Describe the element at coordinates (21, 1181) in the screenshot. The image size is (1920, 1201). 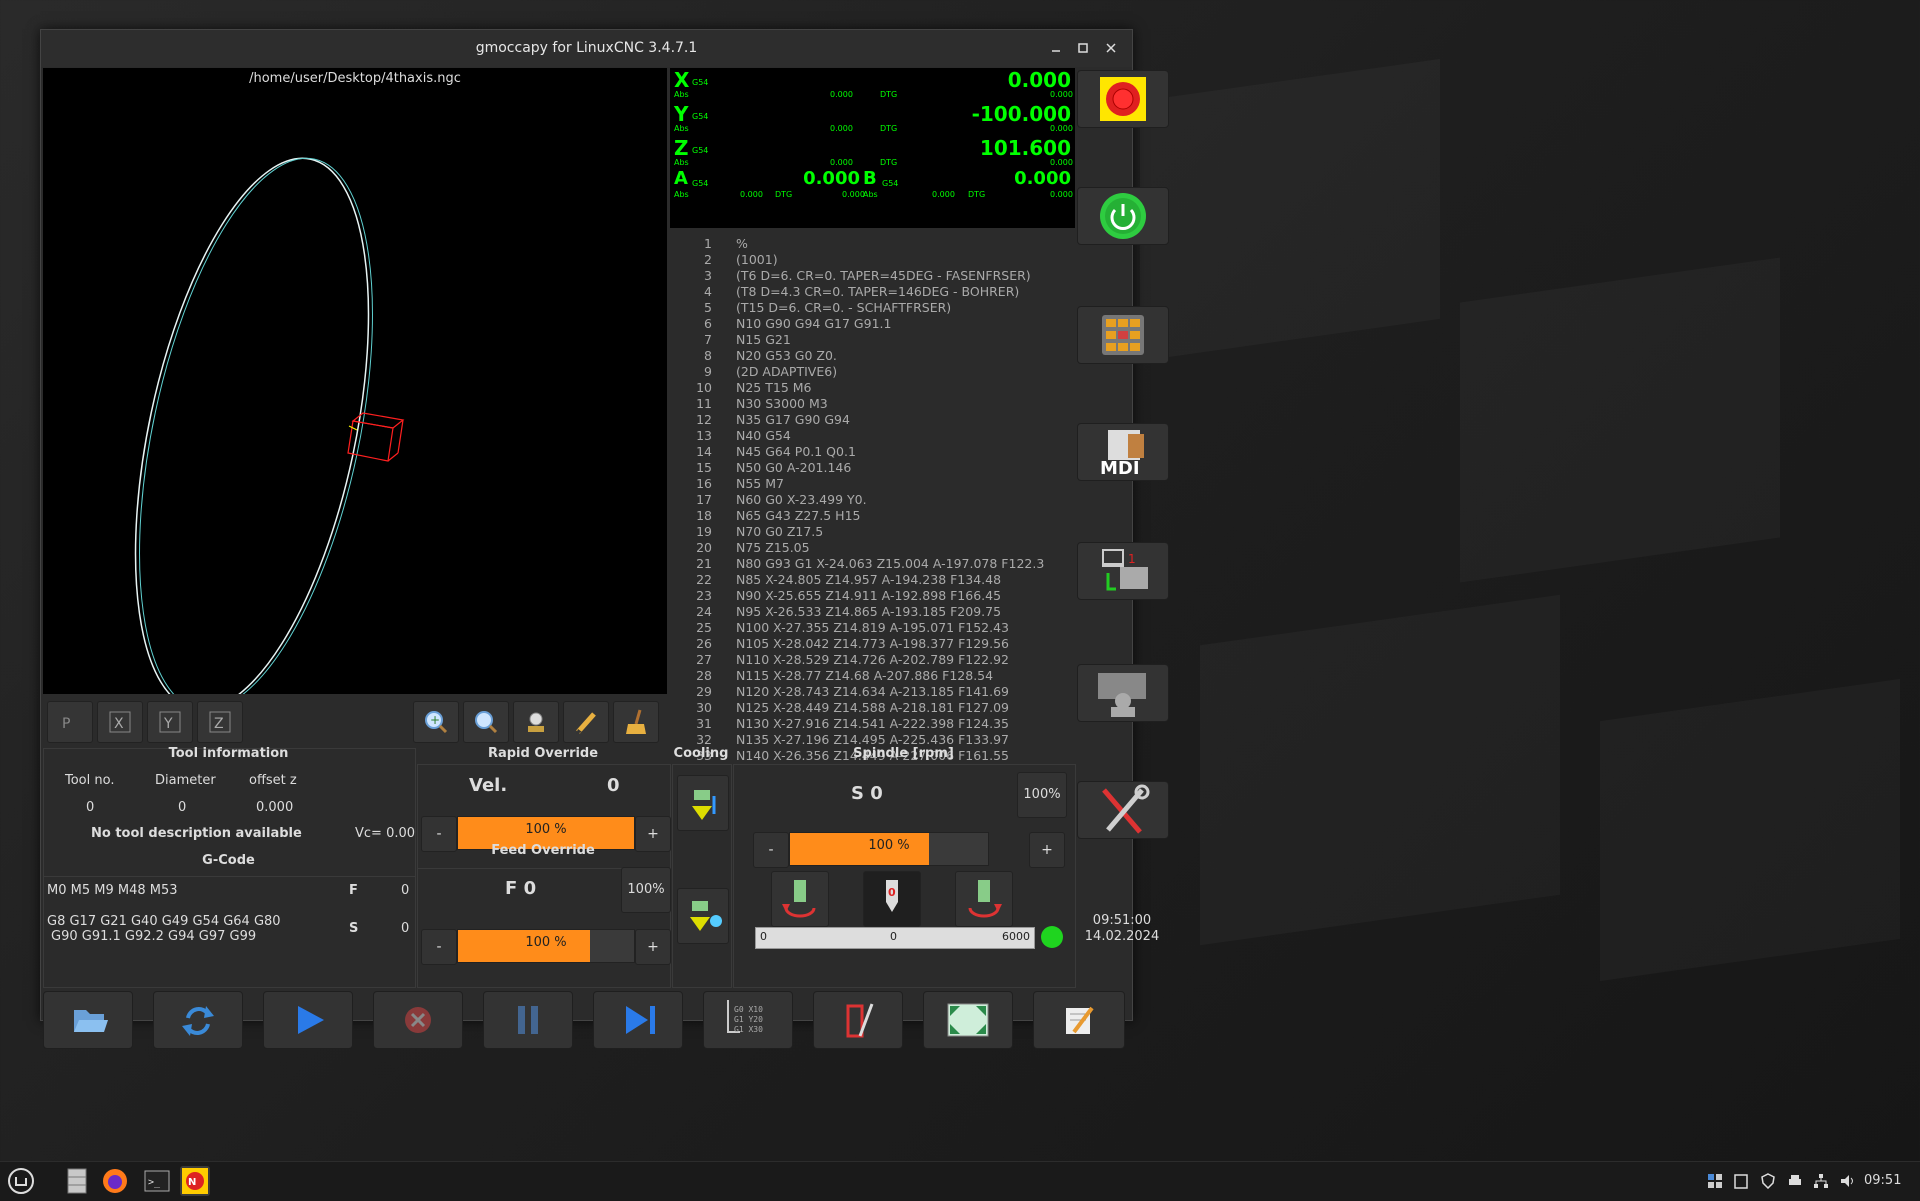
I see `menu-button` at that location.